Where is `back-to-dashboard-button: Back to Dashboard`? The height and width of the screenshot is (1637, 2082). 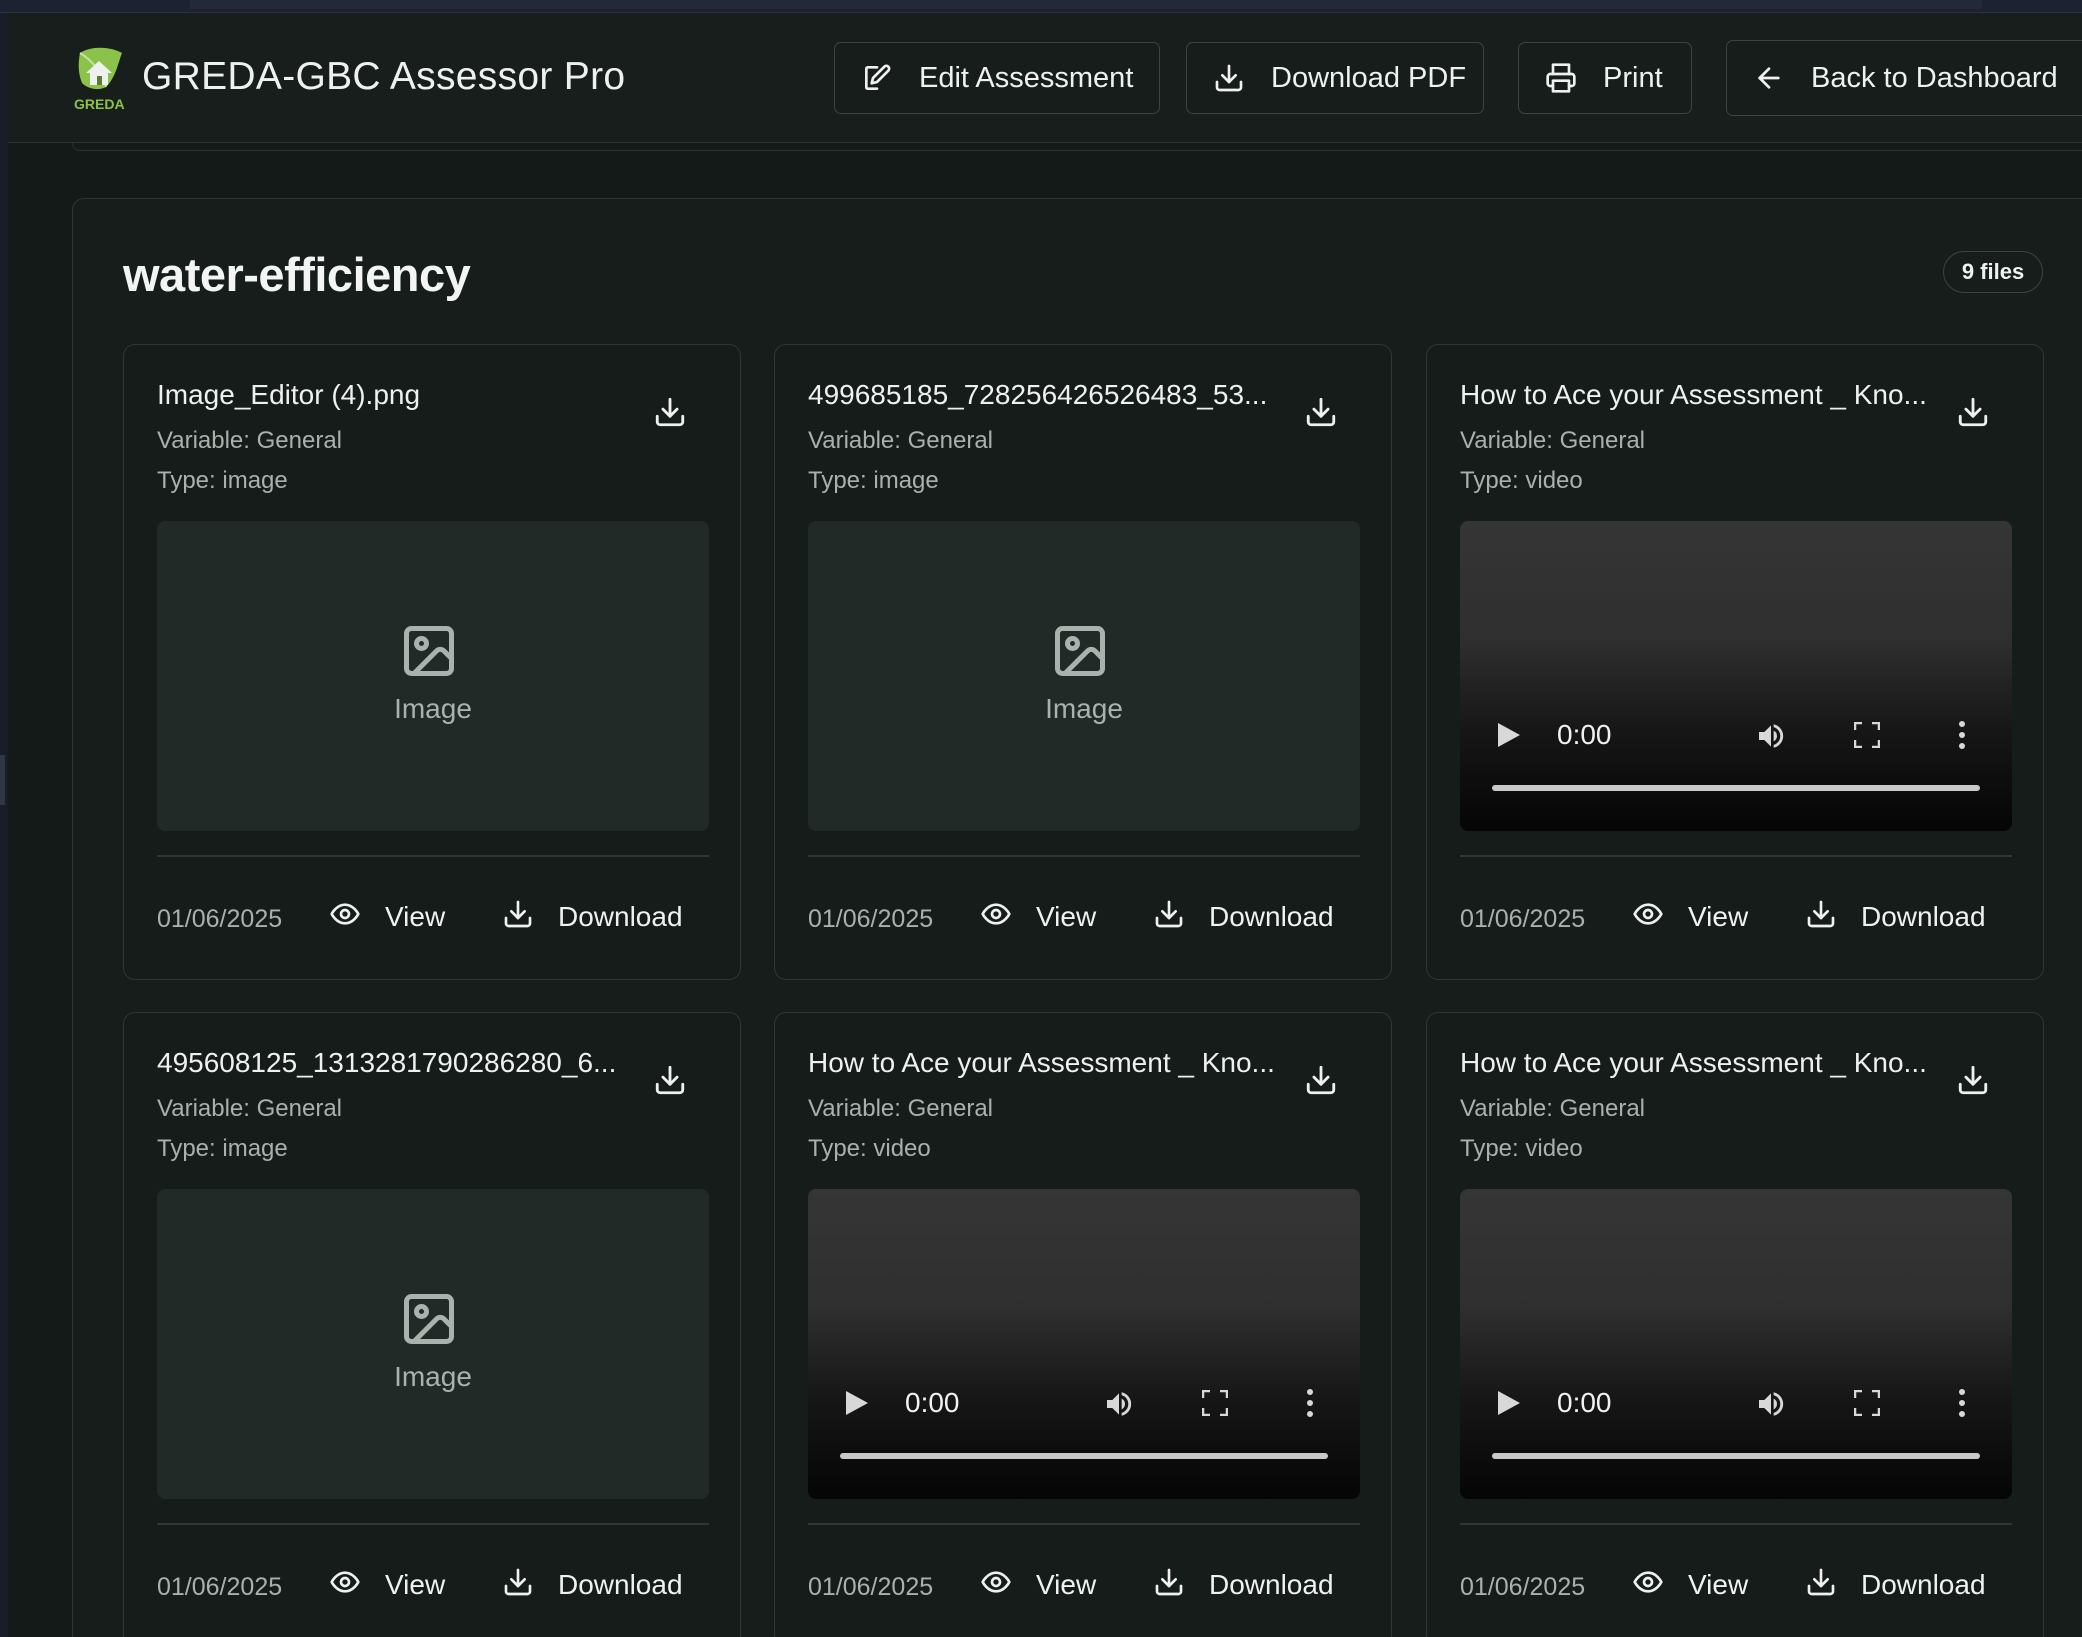 back-to-dashboard-button: Back to Dashboard is located at coordinates (1904, 78).